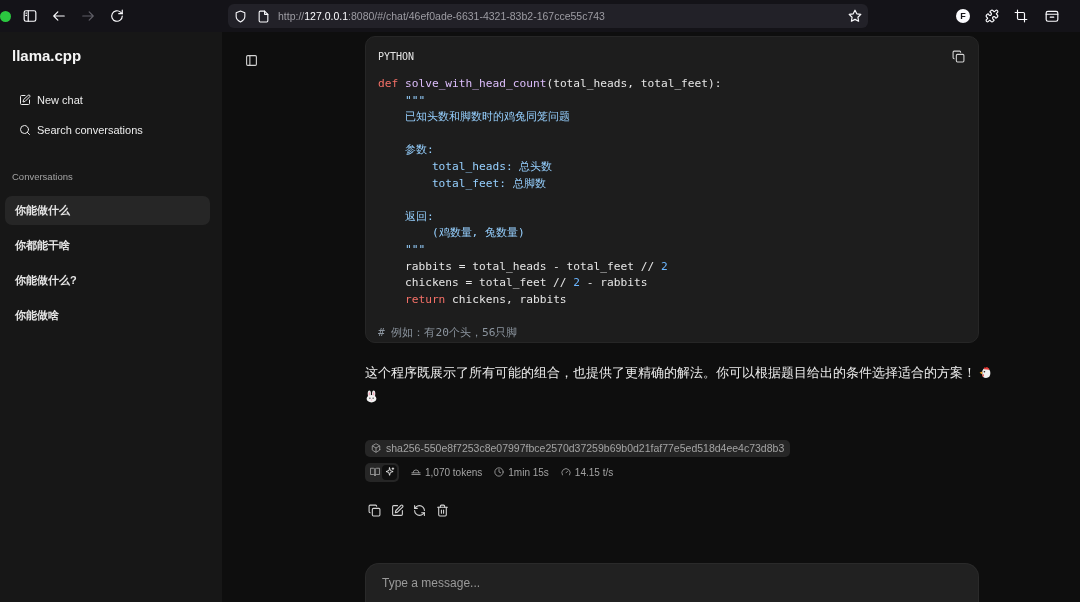  I want to click on reload-icon, so click(117, 16).